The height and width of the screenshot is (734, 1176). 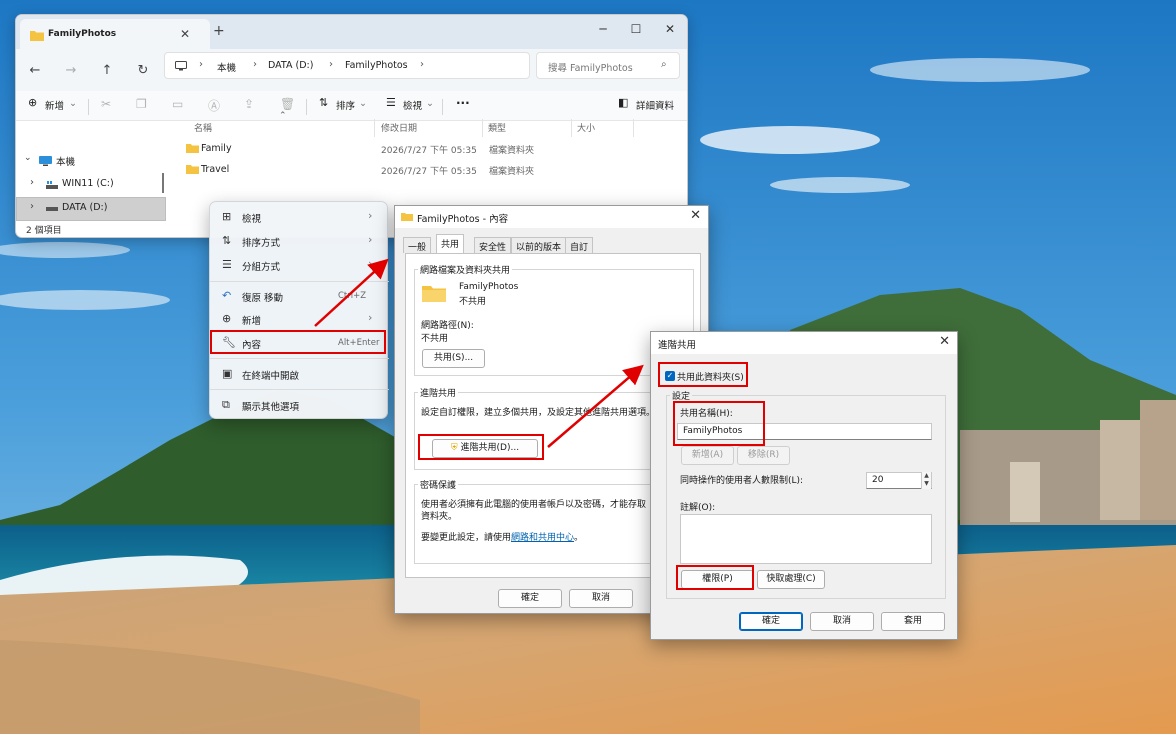 I want to click on search-box: 搜尋 FamilyPhotos ⌕, so click(x=608, y=65).